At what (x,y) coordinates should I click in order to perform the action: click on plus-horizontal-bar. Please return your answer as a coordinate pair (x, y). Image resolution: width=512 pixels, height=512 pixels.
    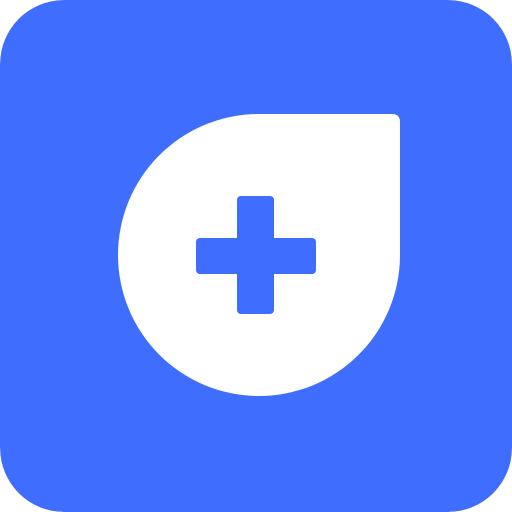
    Looking at the image, I should click on (256, 256).